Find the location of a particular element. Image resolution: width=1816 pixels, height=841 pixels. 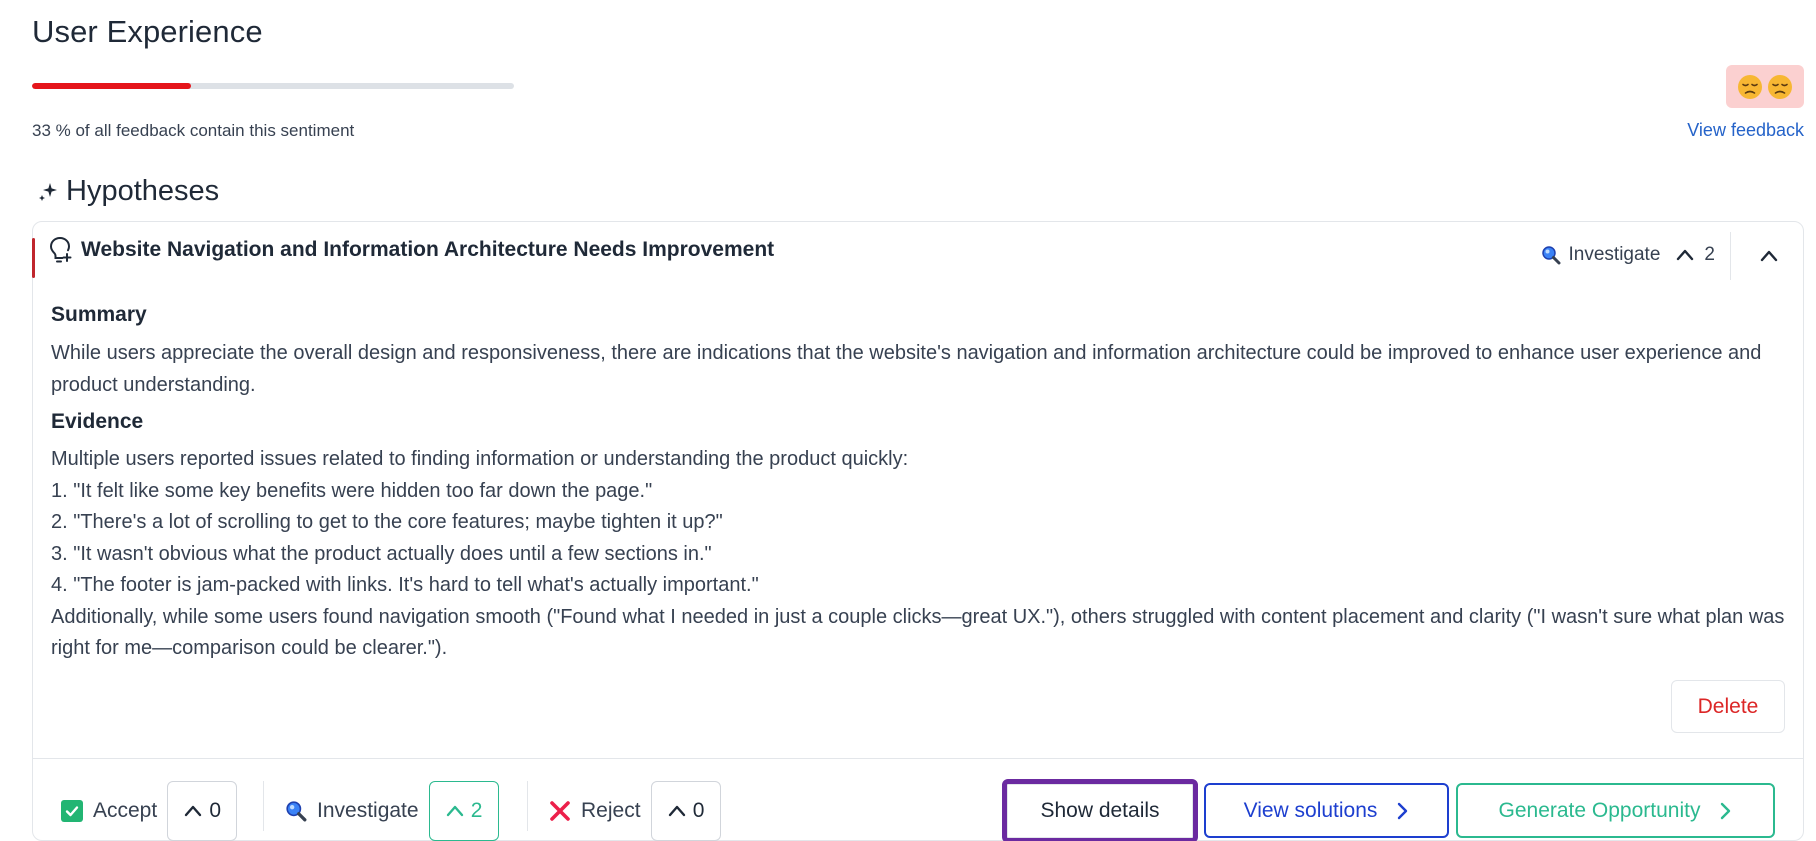

status-label: Investigate is located at coordinates (1614, 254).